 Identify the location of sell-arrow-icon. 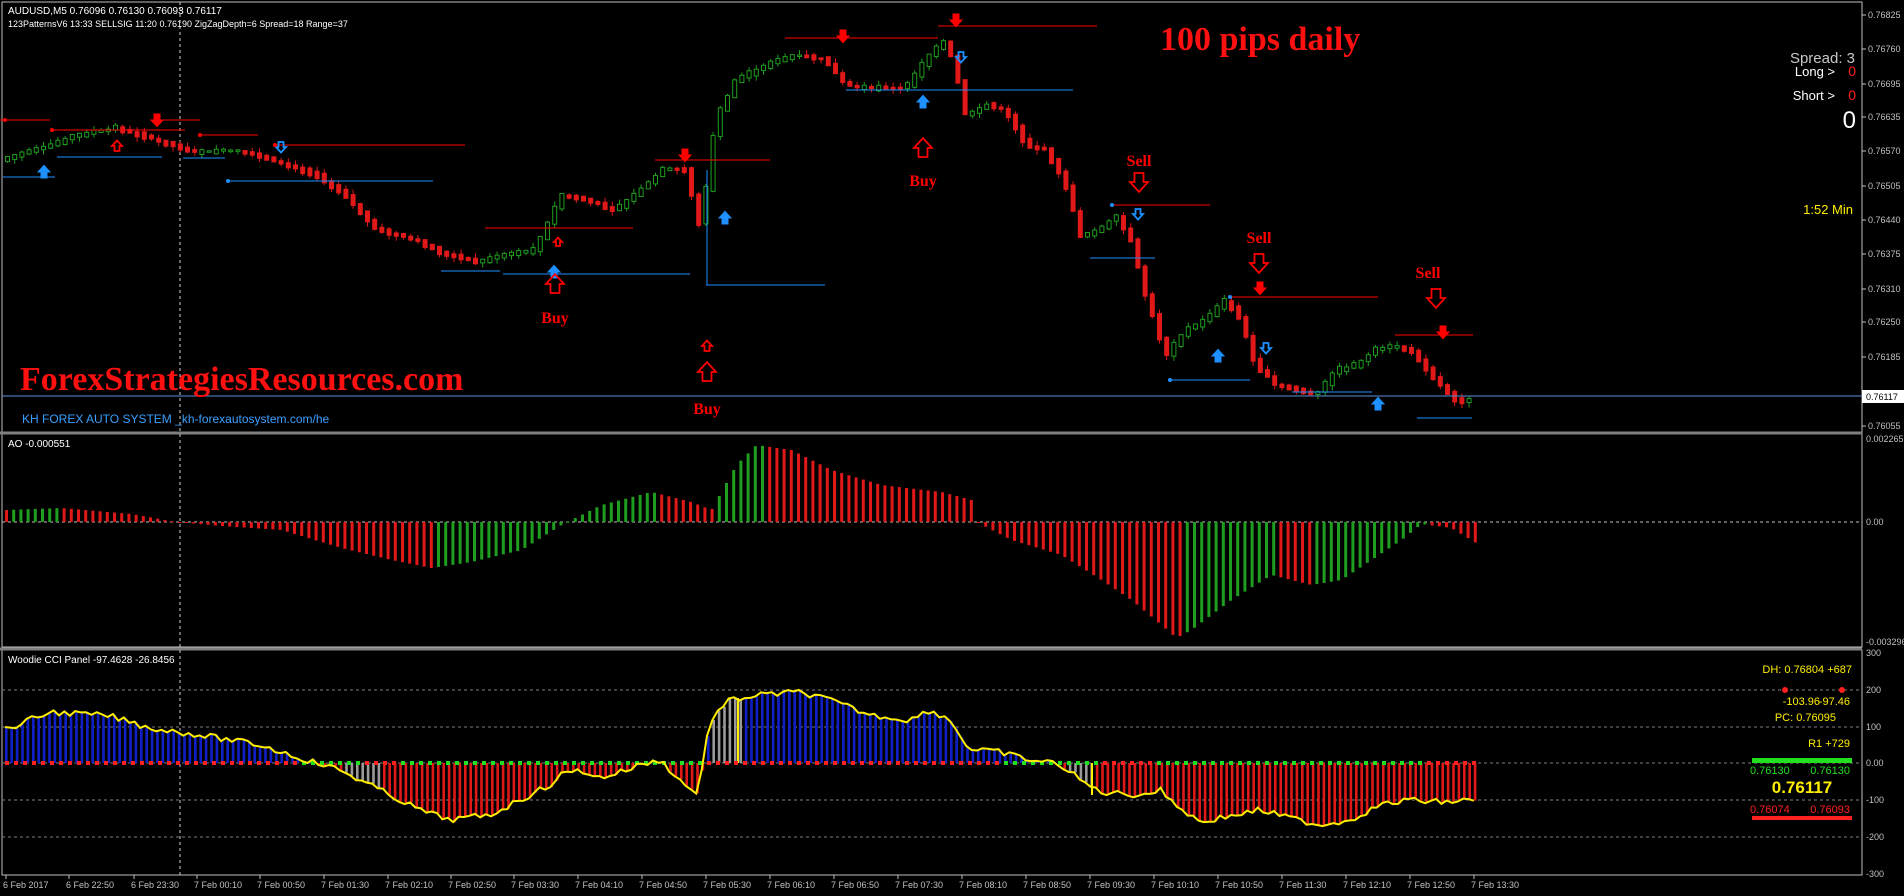
(956, 20).